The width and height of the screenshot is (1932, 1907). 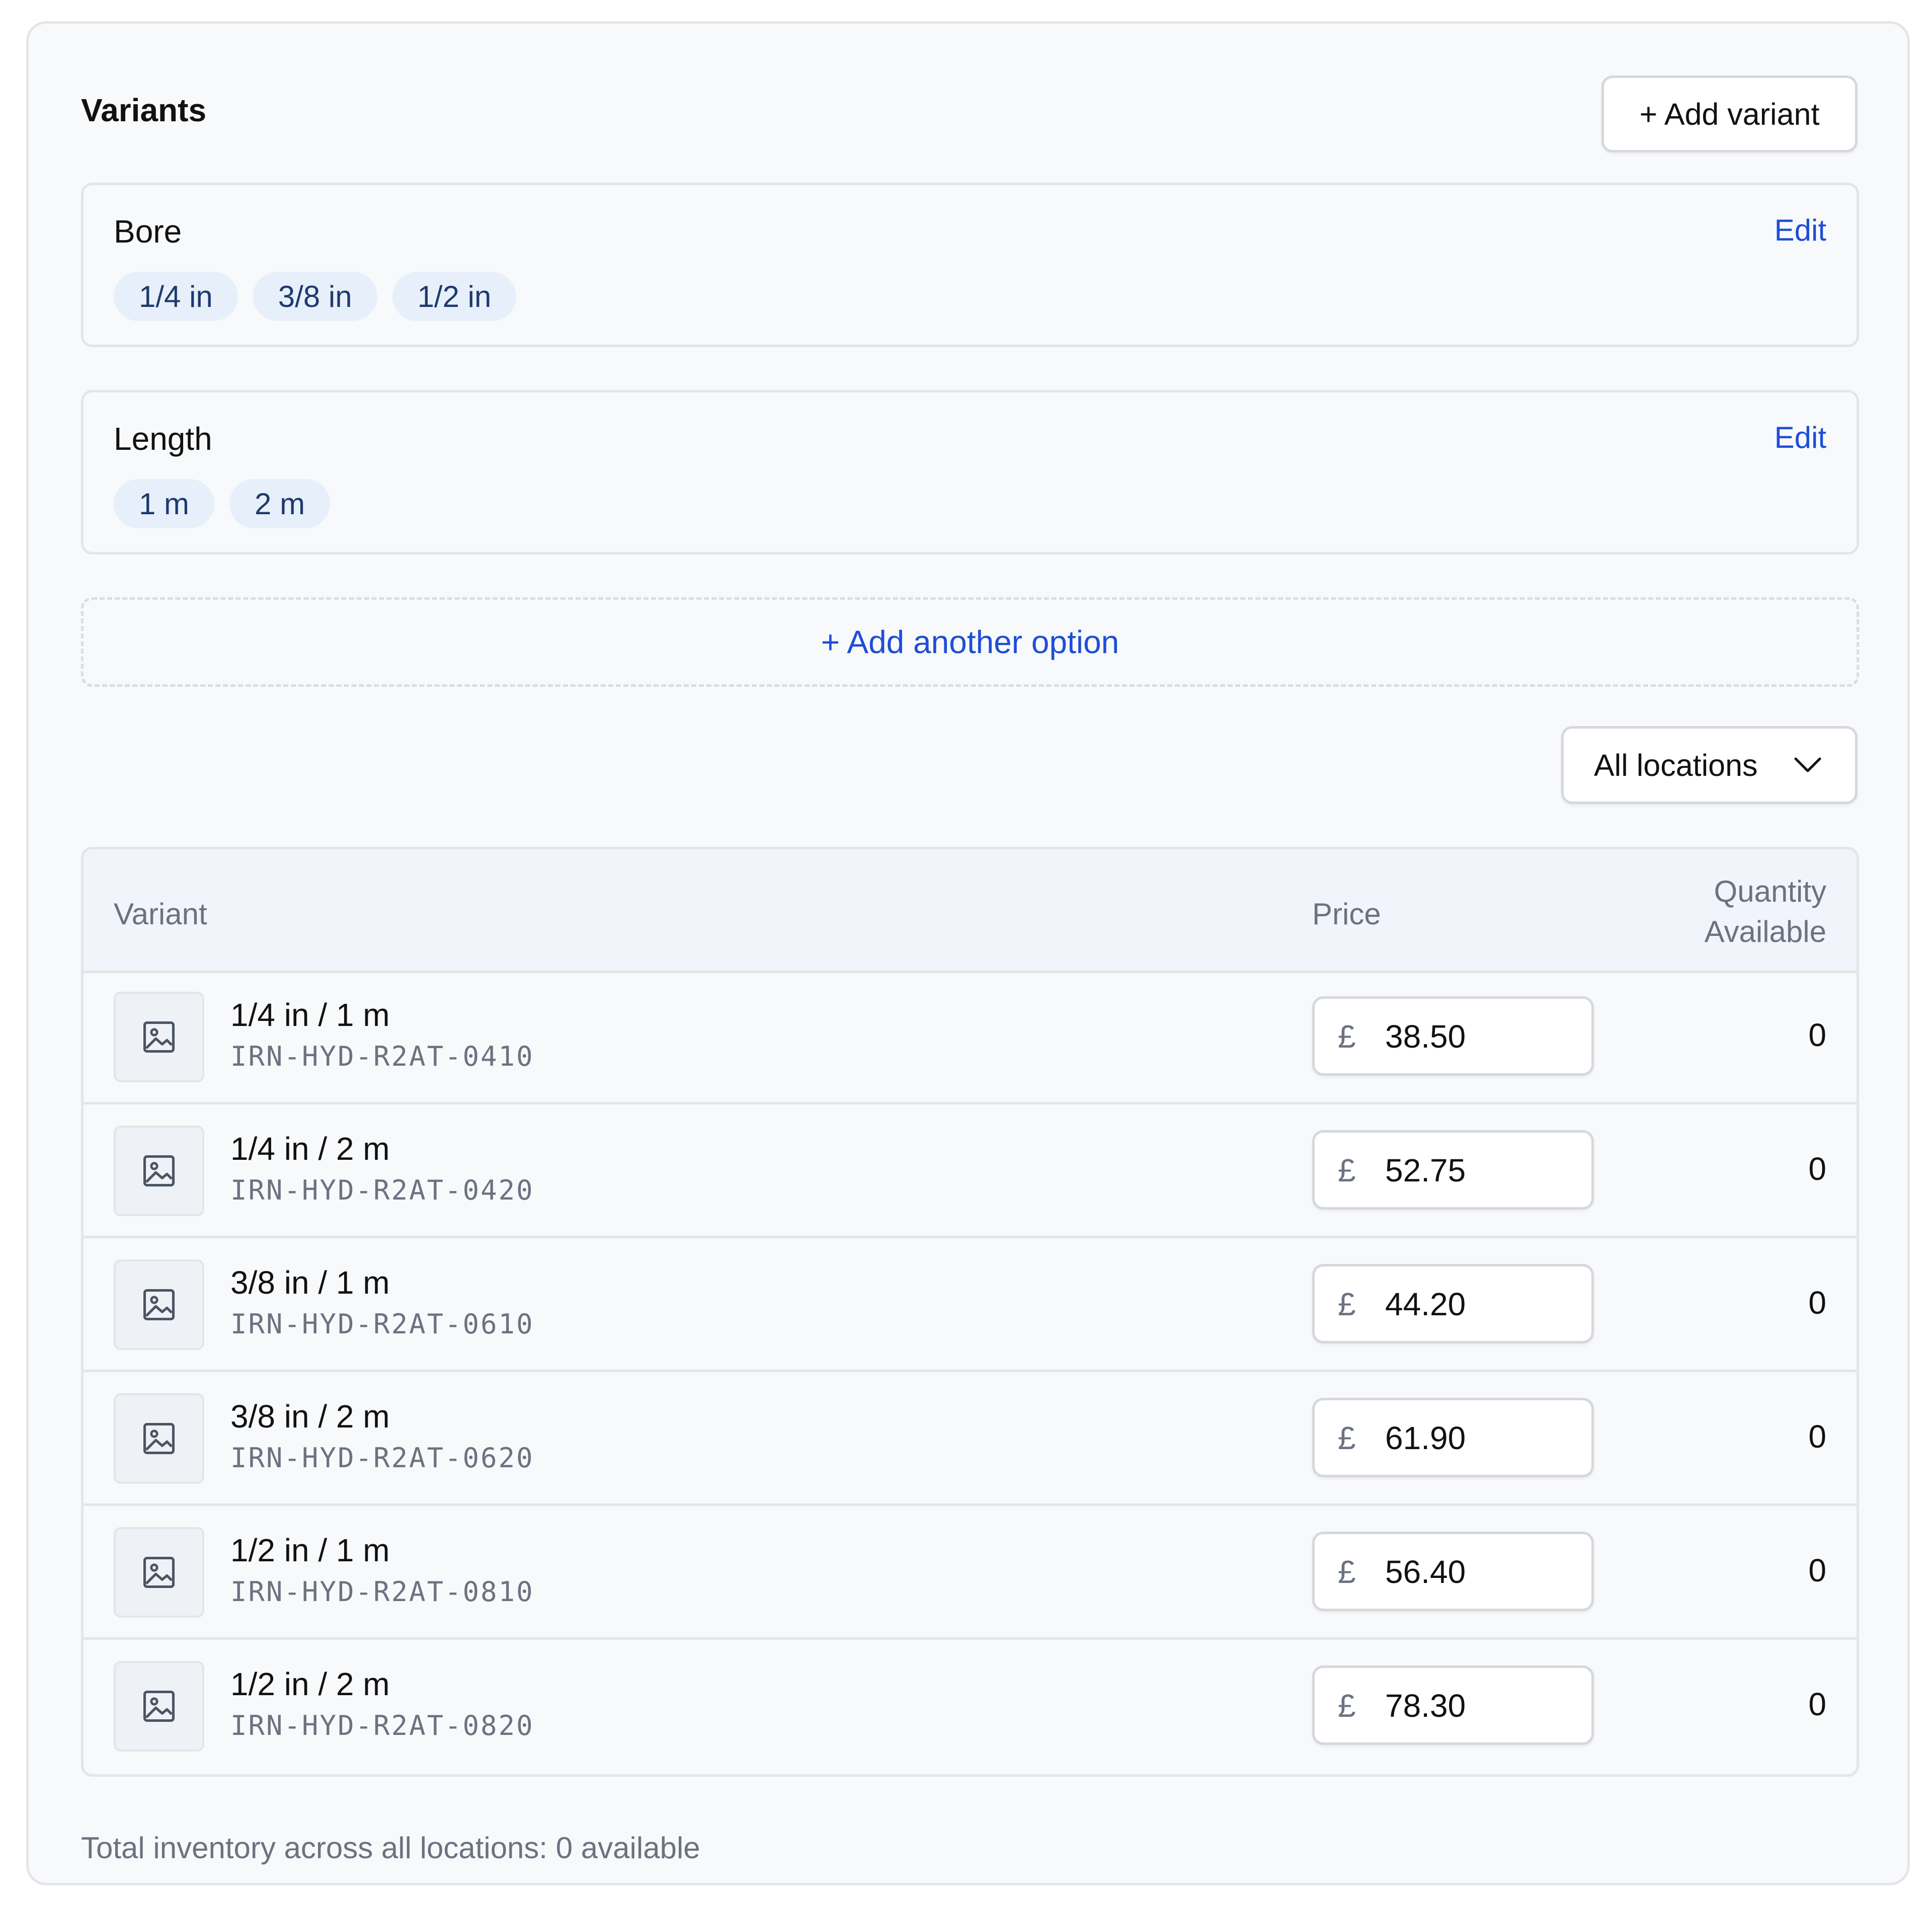 I want to click on table-row: 1/2 in / 2 m IRN-HYD-R2AT-0820 £ 78.30 0, so click(x=970, y=1707).